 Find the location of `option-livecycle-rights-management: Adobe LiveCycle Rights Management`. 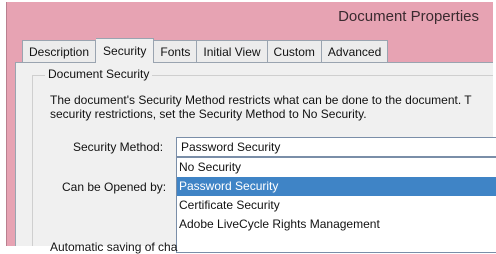

option-livecycle-rights-management: Adobe LiveCycle Rights Management is located at coordinates (336, 224).